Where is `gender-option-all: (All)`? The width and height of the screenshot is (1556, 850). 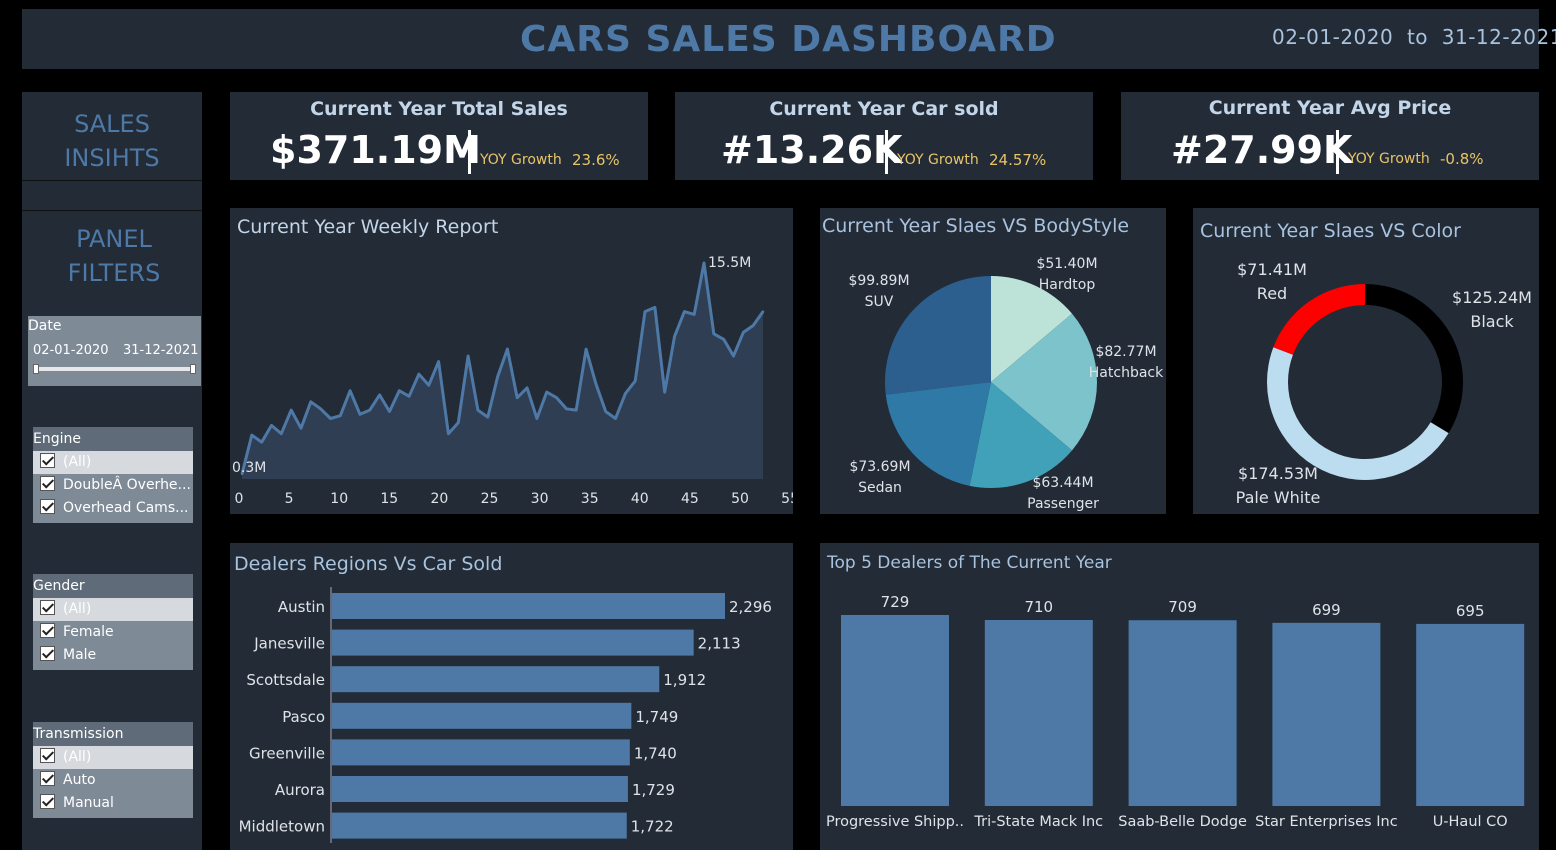
gender-option-all: (All) is located at coordinates (113, 609).